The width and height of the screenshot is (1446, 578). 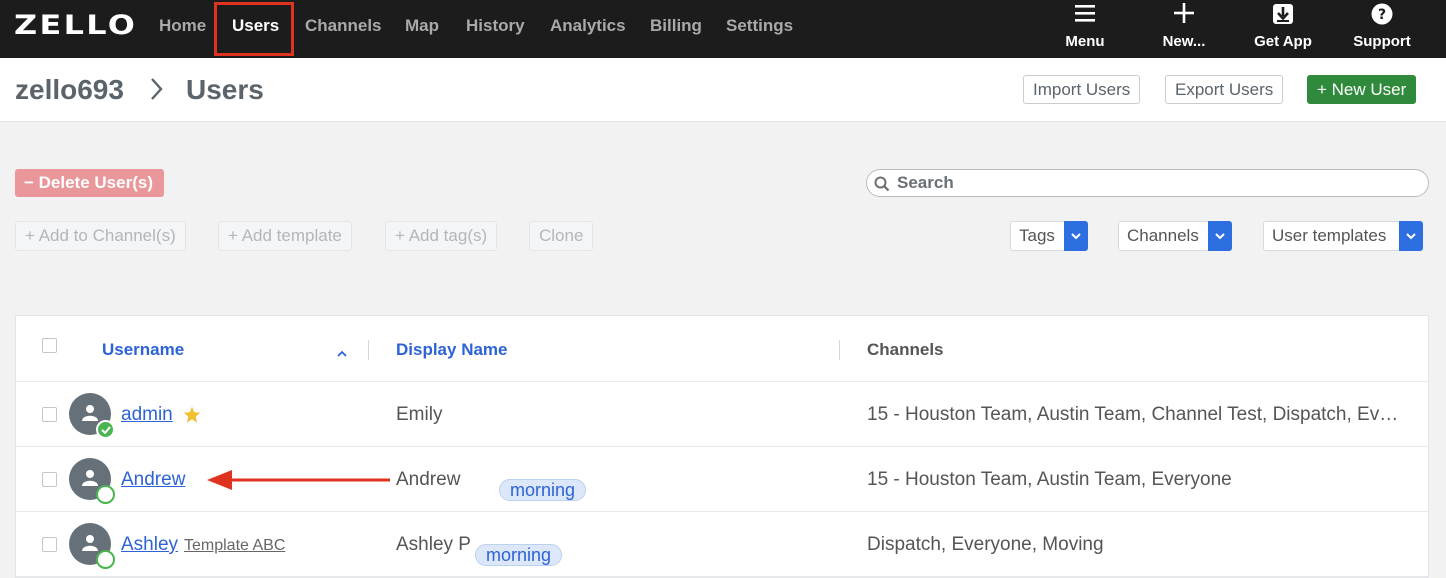 I want to click on username-link: Andrew, so click(x=153, y=480).